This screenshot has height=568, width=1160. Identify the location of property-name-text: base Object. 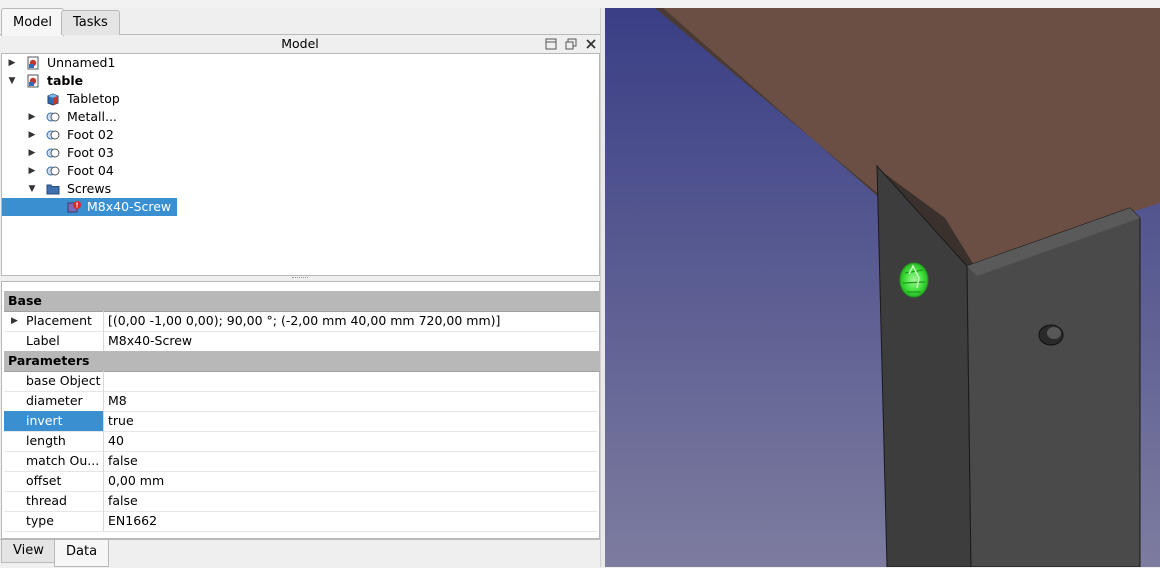
(63, 380).